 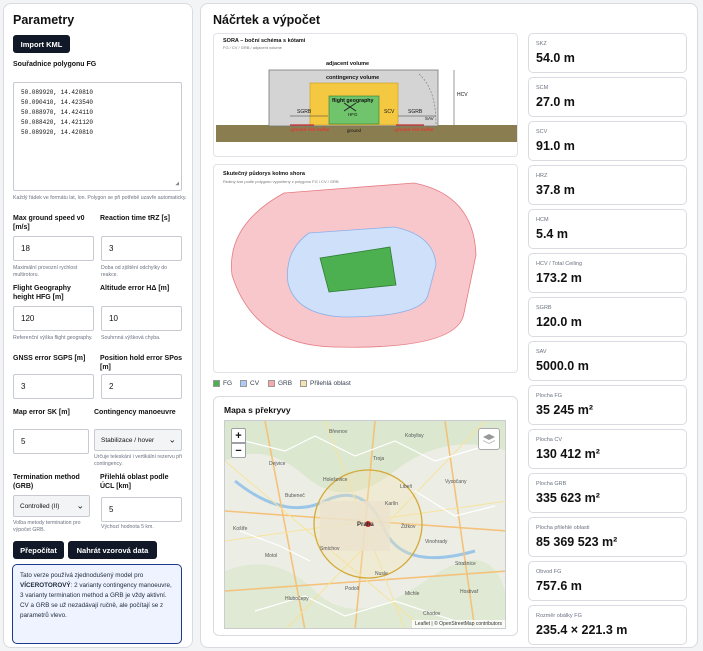 What do you see at coordinates (607, 361) in the screenshot?
I see `result-card: SAV 5000.0 m` at bounding box center [607, 361].